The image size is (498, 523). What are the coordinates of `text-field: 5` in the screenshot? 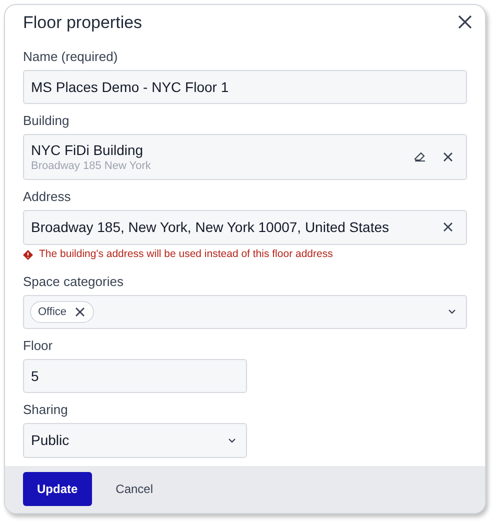 It's located at (135, 375).